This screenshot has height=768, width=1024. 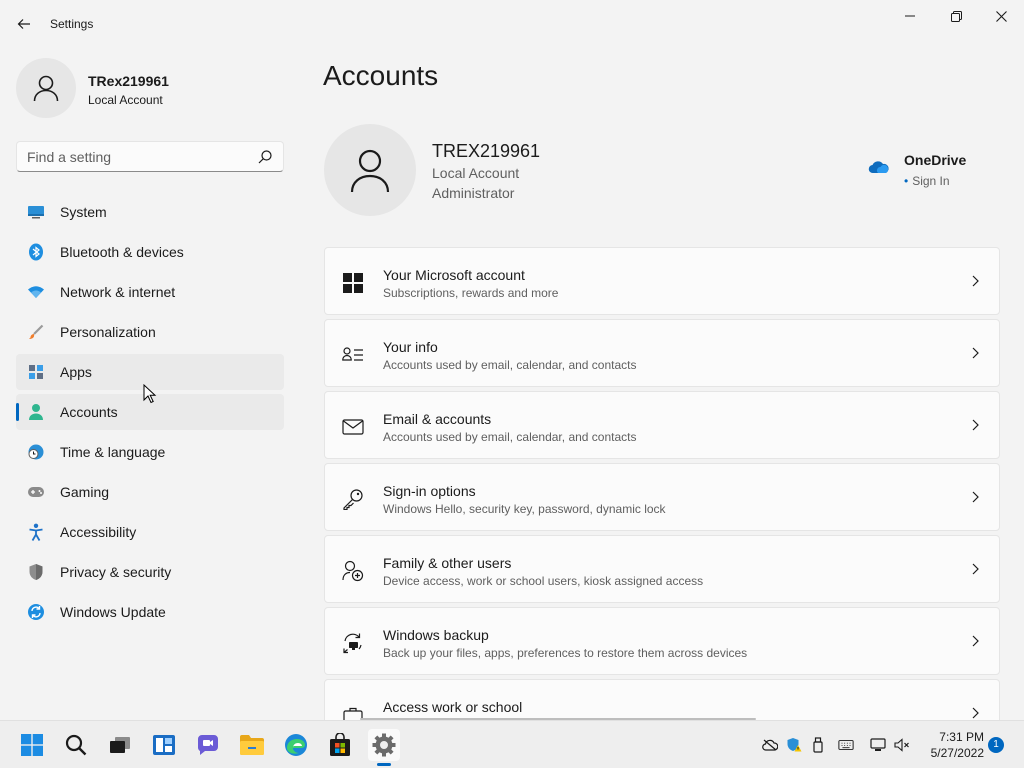 I want to click on tray-keyboard, so click(x=846, y=745).